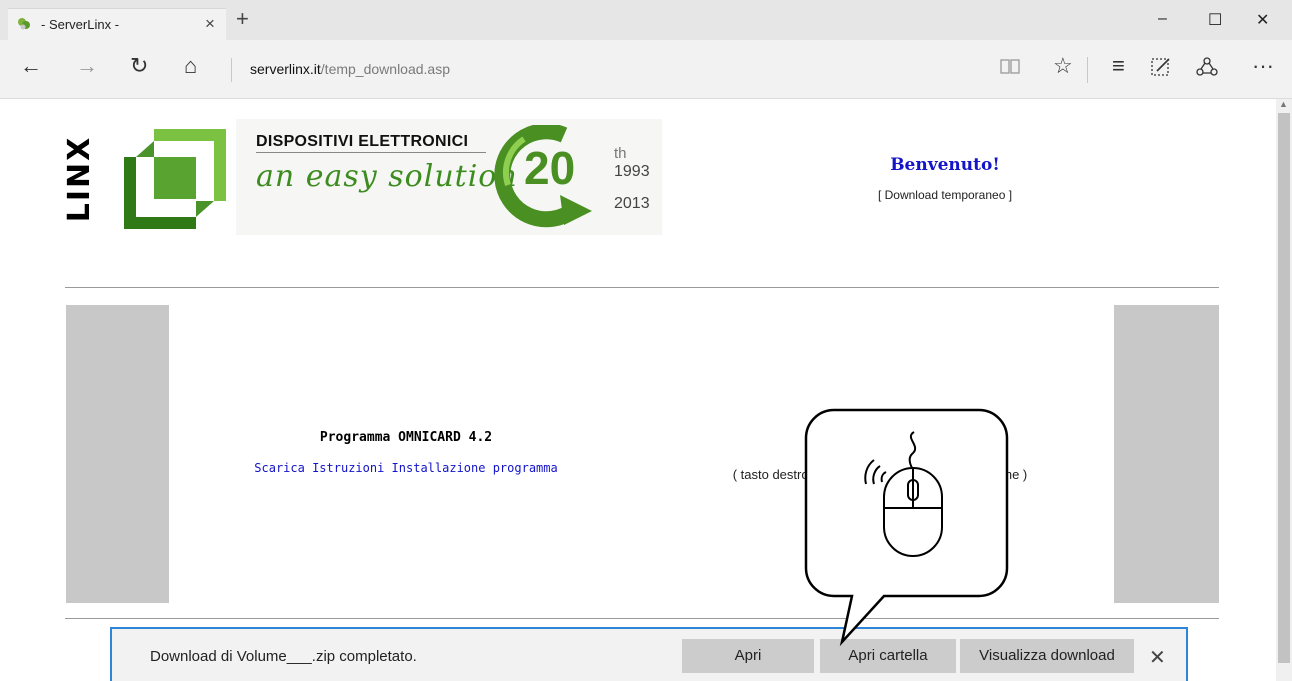  I want to click on linx-squares-logo, so click(175, 179).